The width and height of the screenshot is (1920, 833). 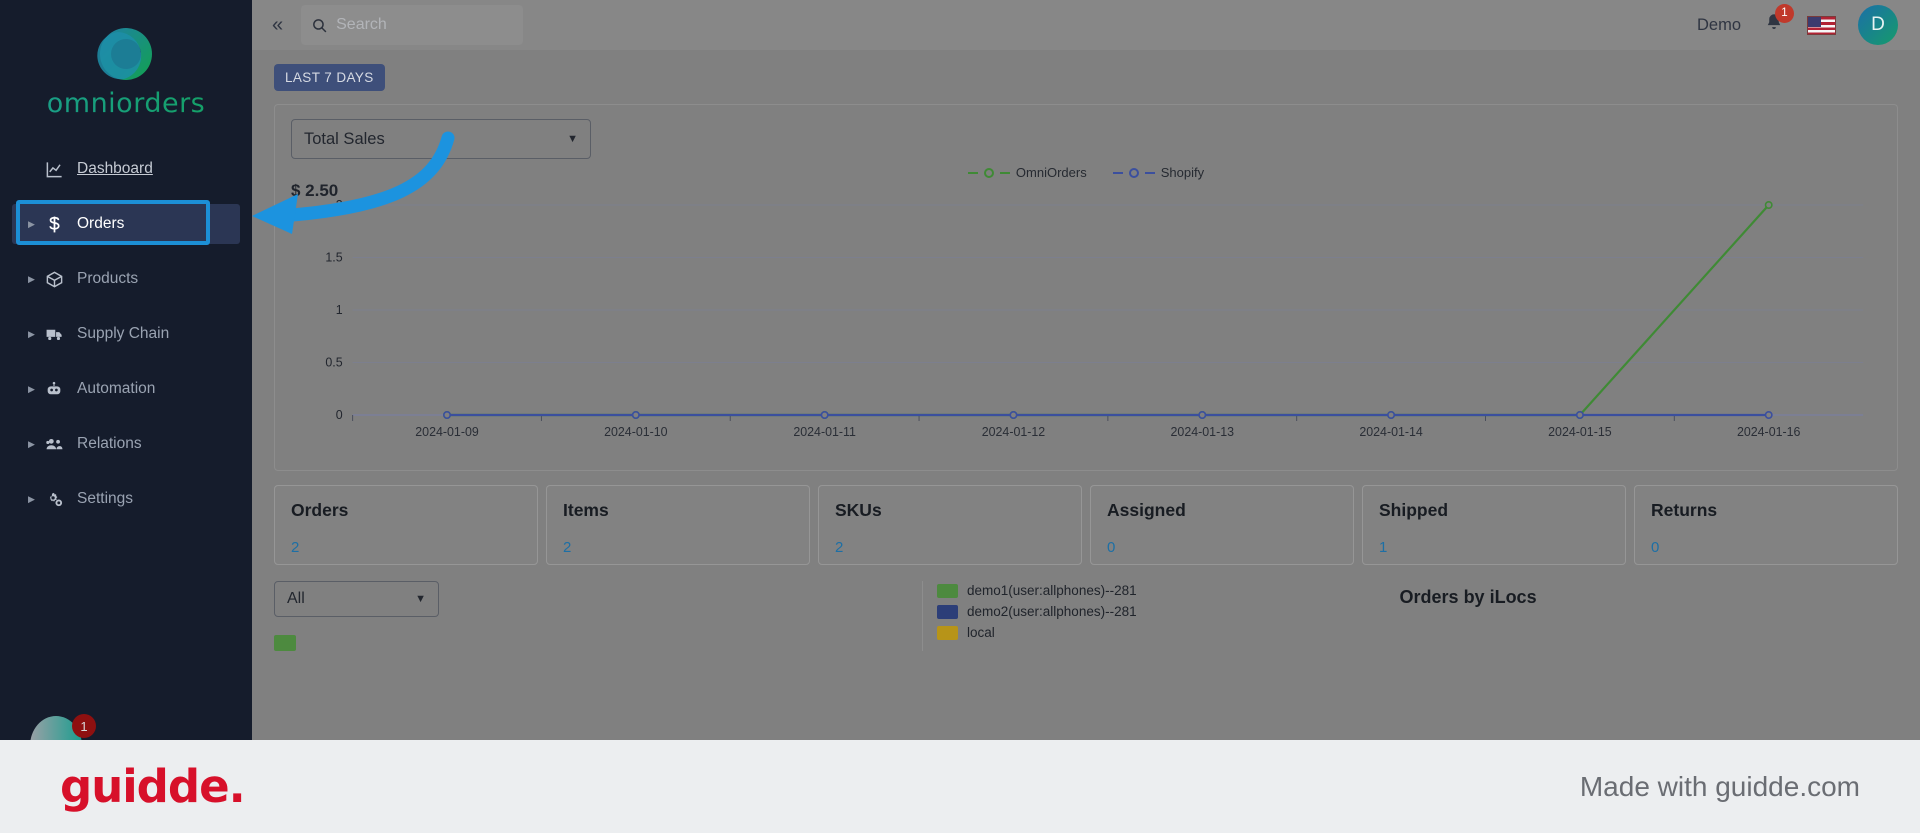 What do you see at coordinates (1052, 611) in the screenshot?
I see `legend-label: demo2(user:allphones)--281` at bounding box center [1052, 611].